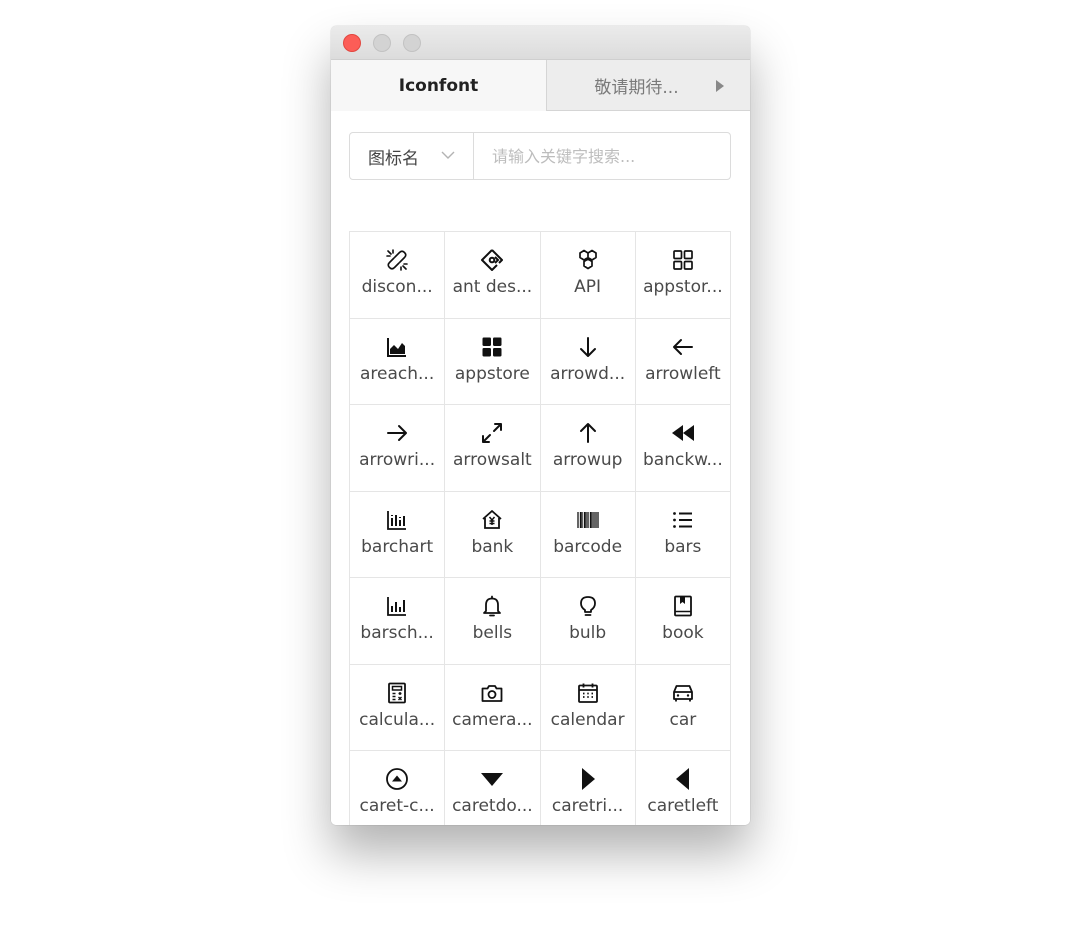  Describe the element at coordinates (588, 546) in the screenshot. I see `icon-cell-label: barcode` at that location.